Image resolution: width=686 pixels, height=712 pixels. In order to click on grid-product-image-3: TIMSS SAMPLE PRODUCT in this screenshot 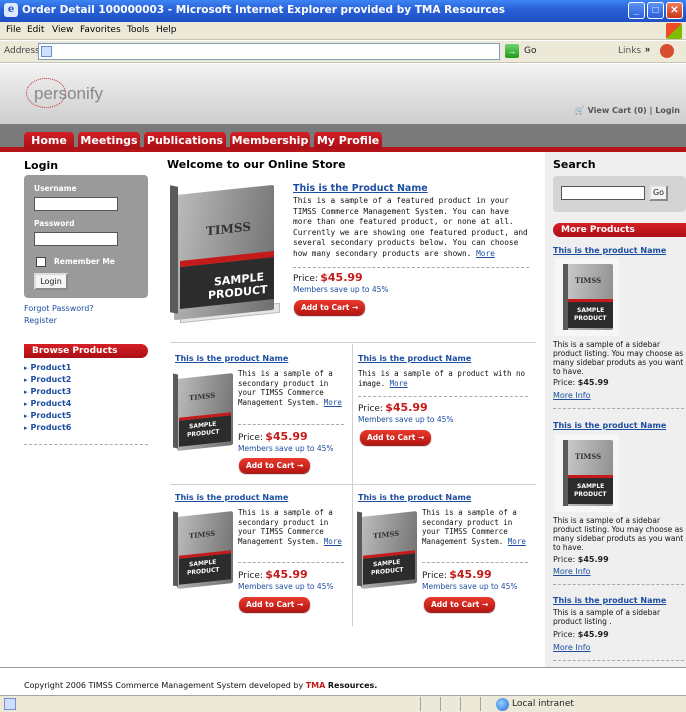, I will do `click(203, 548)`.